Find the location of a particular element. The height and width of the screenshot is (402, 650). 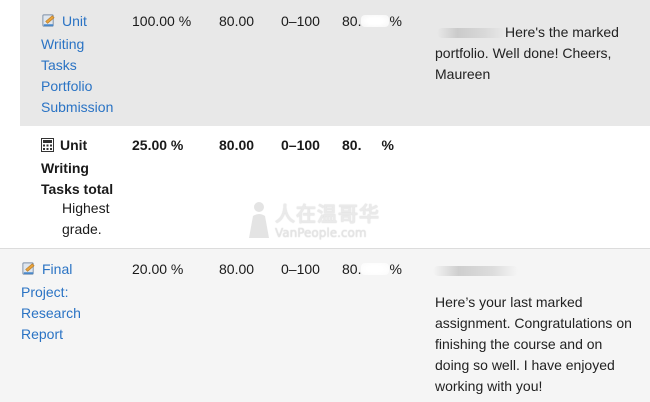

row-indent is located at coordinates (10, 63).